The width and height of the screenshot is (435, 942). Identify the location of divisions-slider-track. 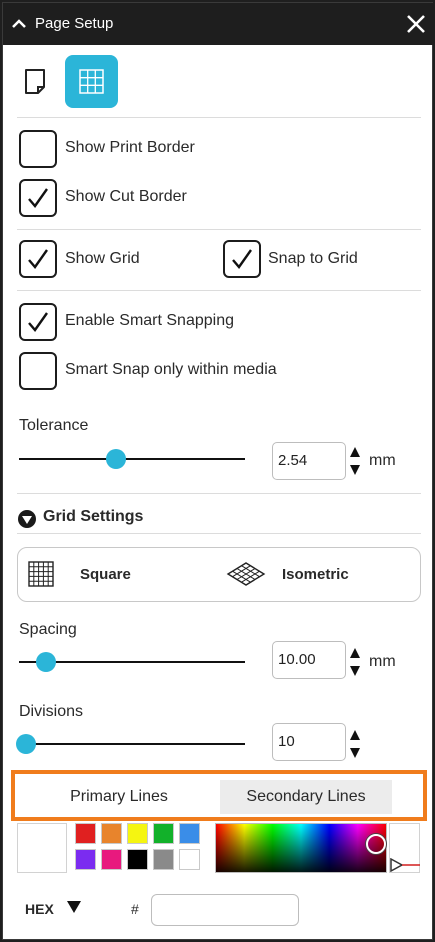
(132, 744).